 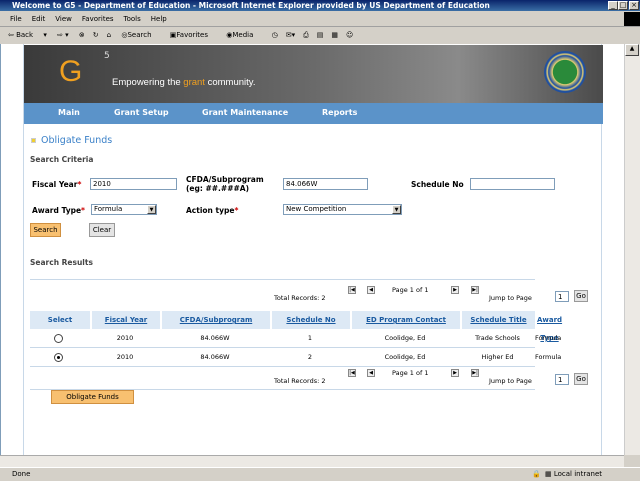 What do you see at coordinates (245, 112) in the screenshot?
I see `nav-grant-maintenance: Grant Maintenance` at bounding box center [245, 112].